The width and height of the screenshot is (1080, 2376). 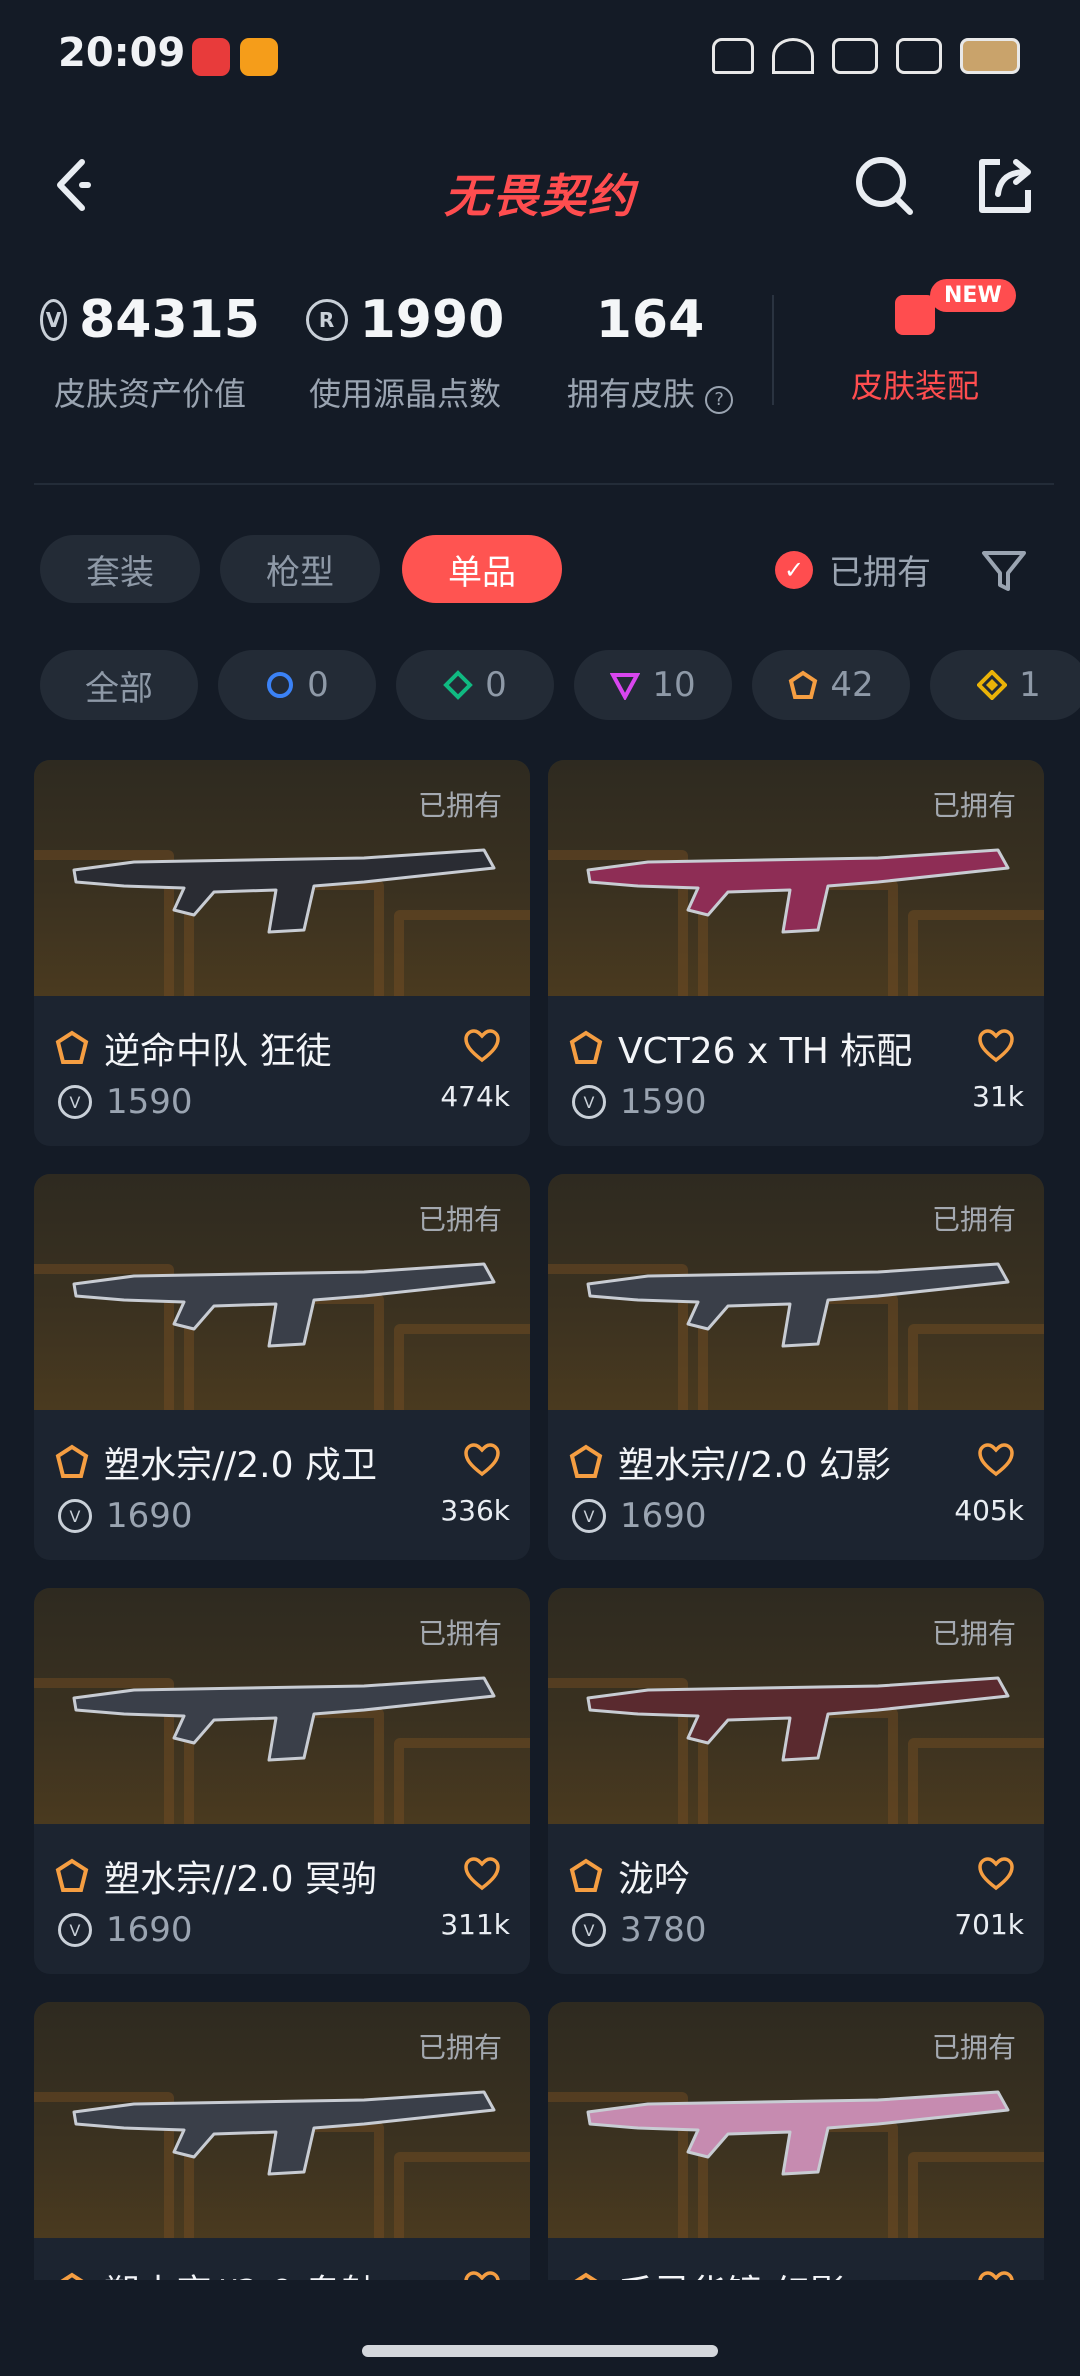 I want to click on skin-name: 千灵华镜 幻影, so click(x=731, y=2272).